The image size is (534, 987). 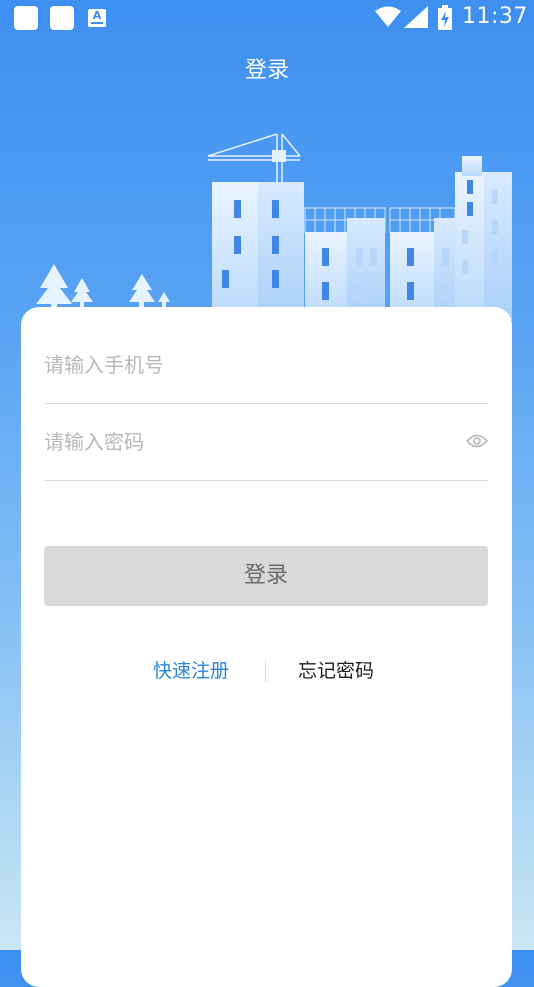 What do you see at coordinates (477, 441) in the screenshot?
I see `eye-icon` at bounding box center [477, 441].